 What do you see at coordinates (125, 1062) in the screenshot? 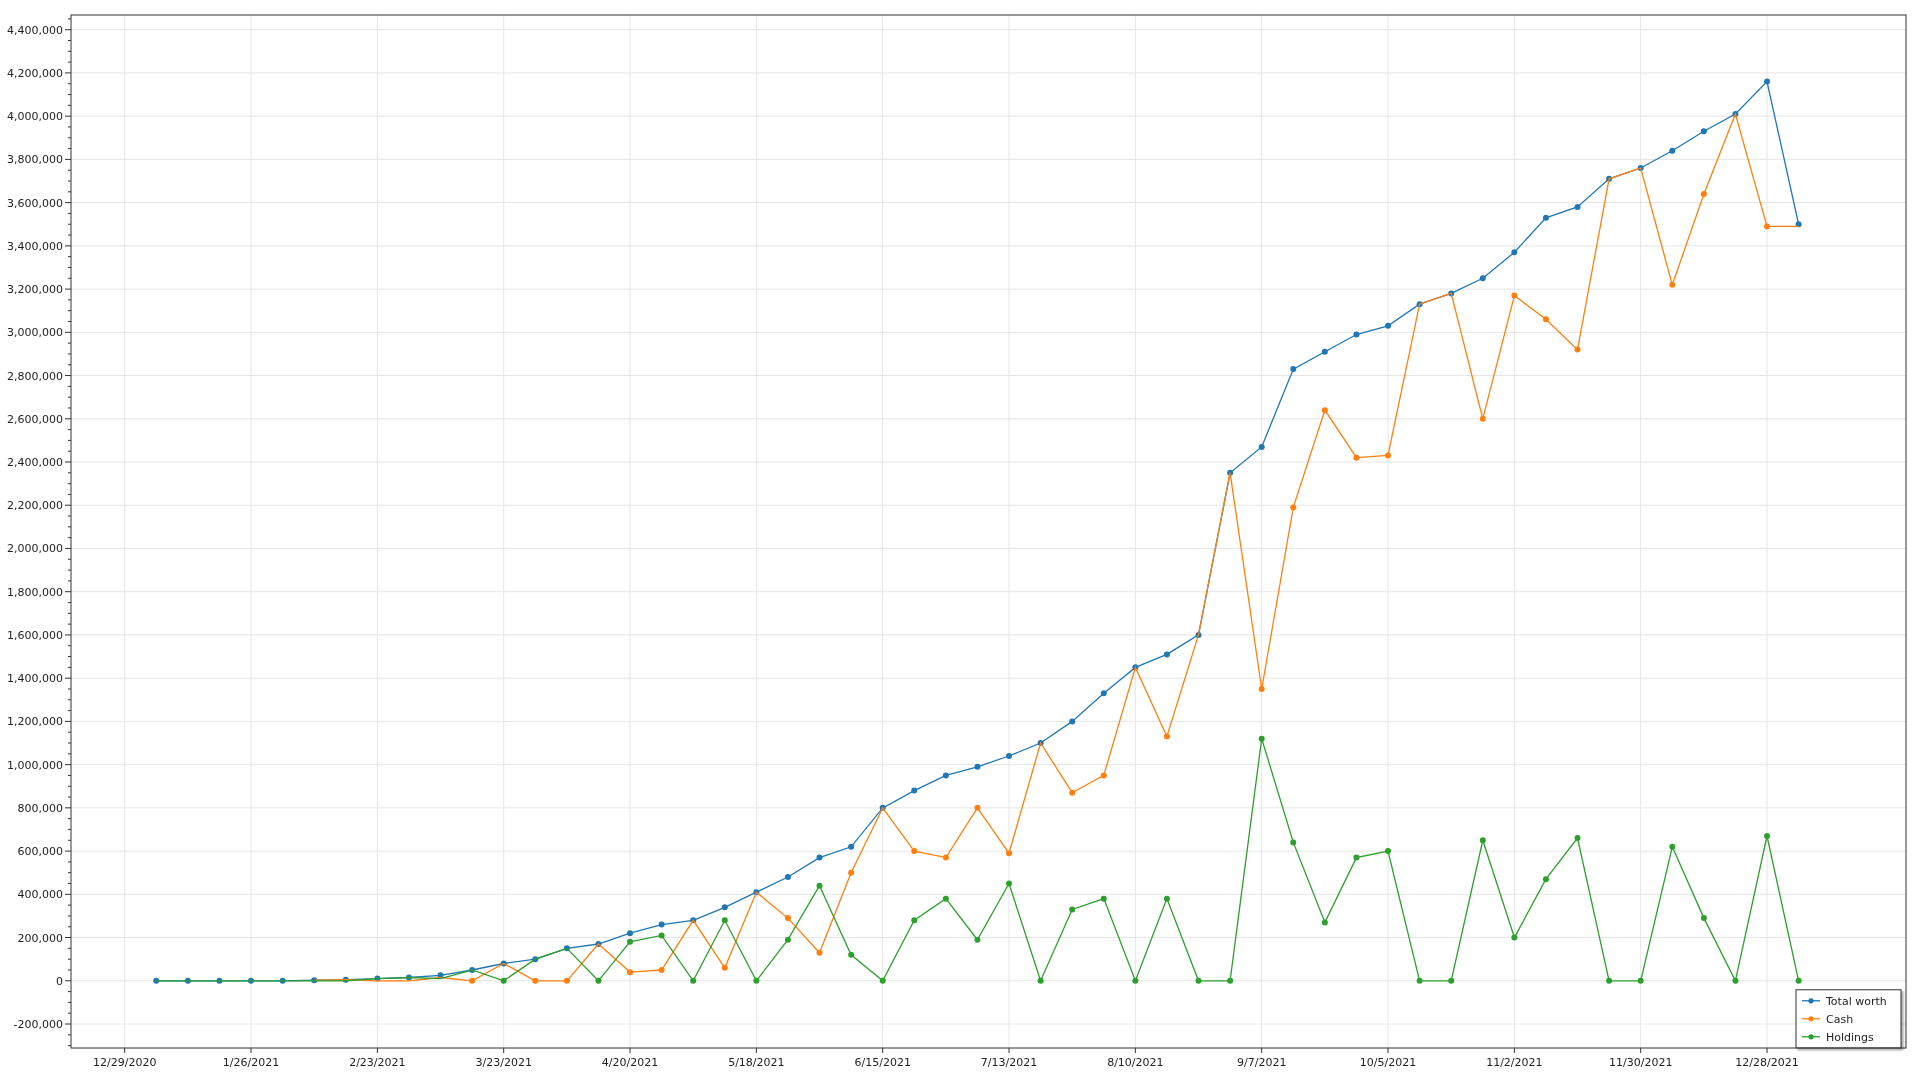
I see `x-axis-label: 12/29/2020` at bounding box center [125, 1062].